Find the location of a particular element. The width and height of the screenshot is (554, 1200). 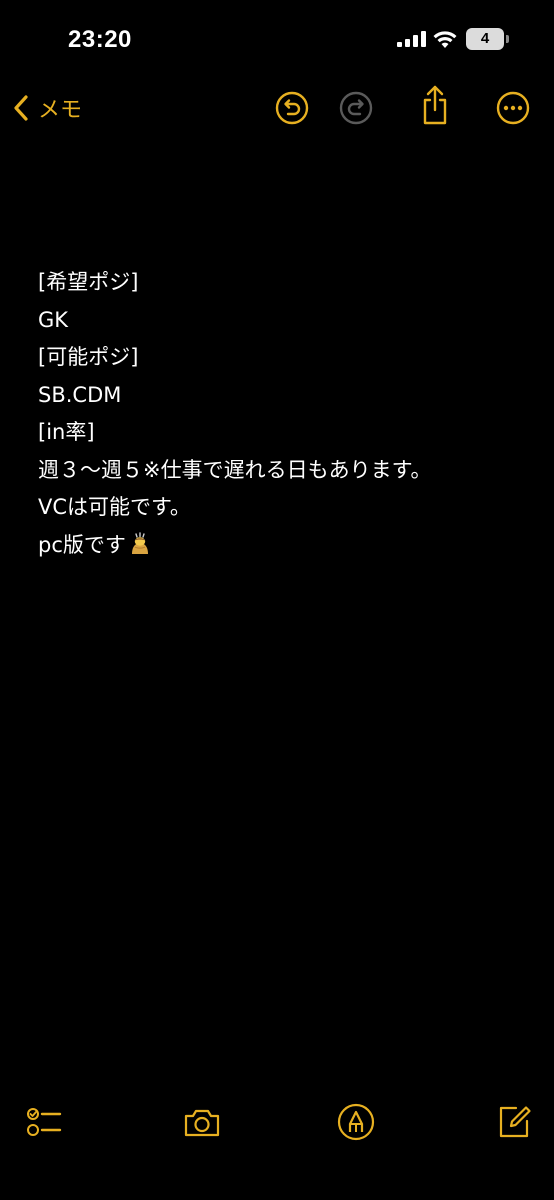

note-line: [希望ポジ] is located at coordinates (88, 282).